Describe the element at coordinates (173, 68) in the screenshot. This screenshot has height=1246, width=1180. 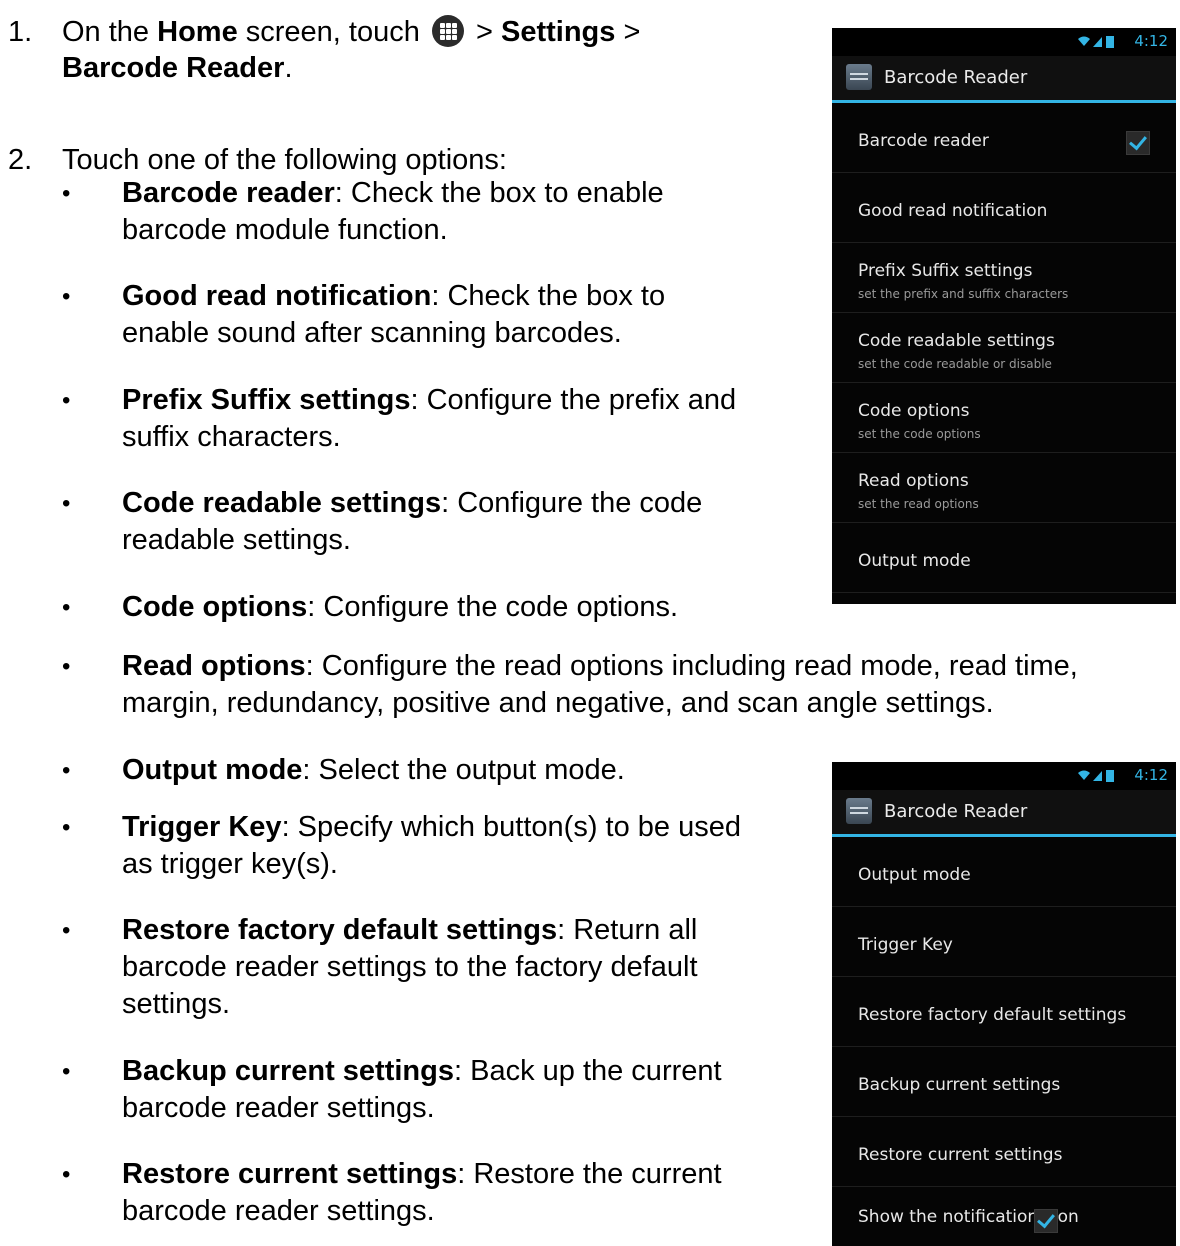
I see `barcode-reader-term: Barcode Reader` at that location.